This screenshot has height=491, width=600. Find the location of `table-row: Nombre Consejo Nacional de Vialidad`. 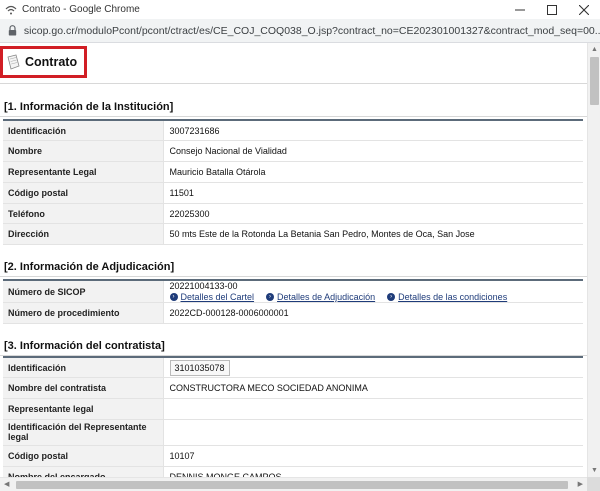

table-row: Nombre Consejo Nacional de Vialidad is located at coordinates (293, 151).